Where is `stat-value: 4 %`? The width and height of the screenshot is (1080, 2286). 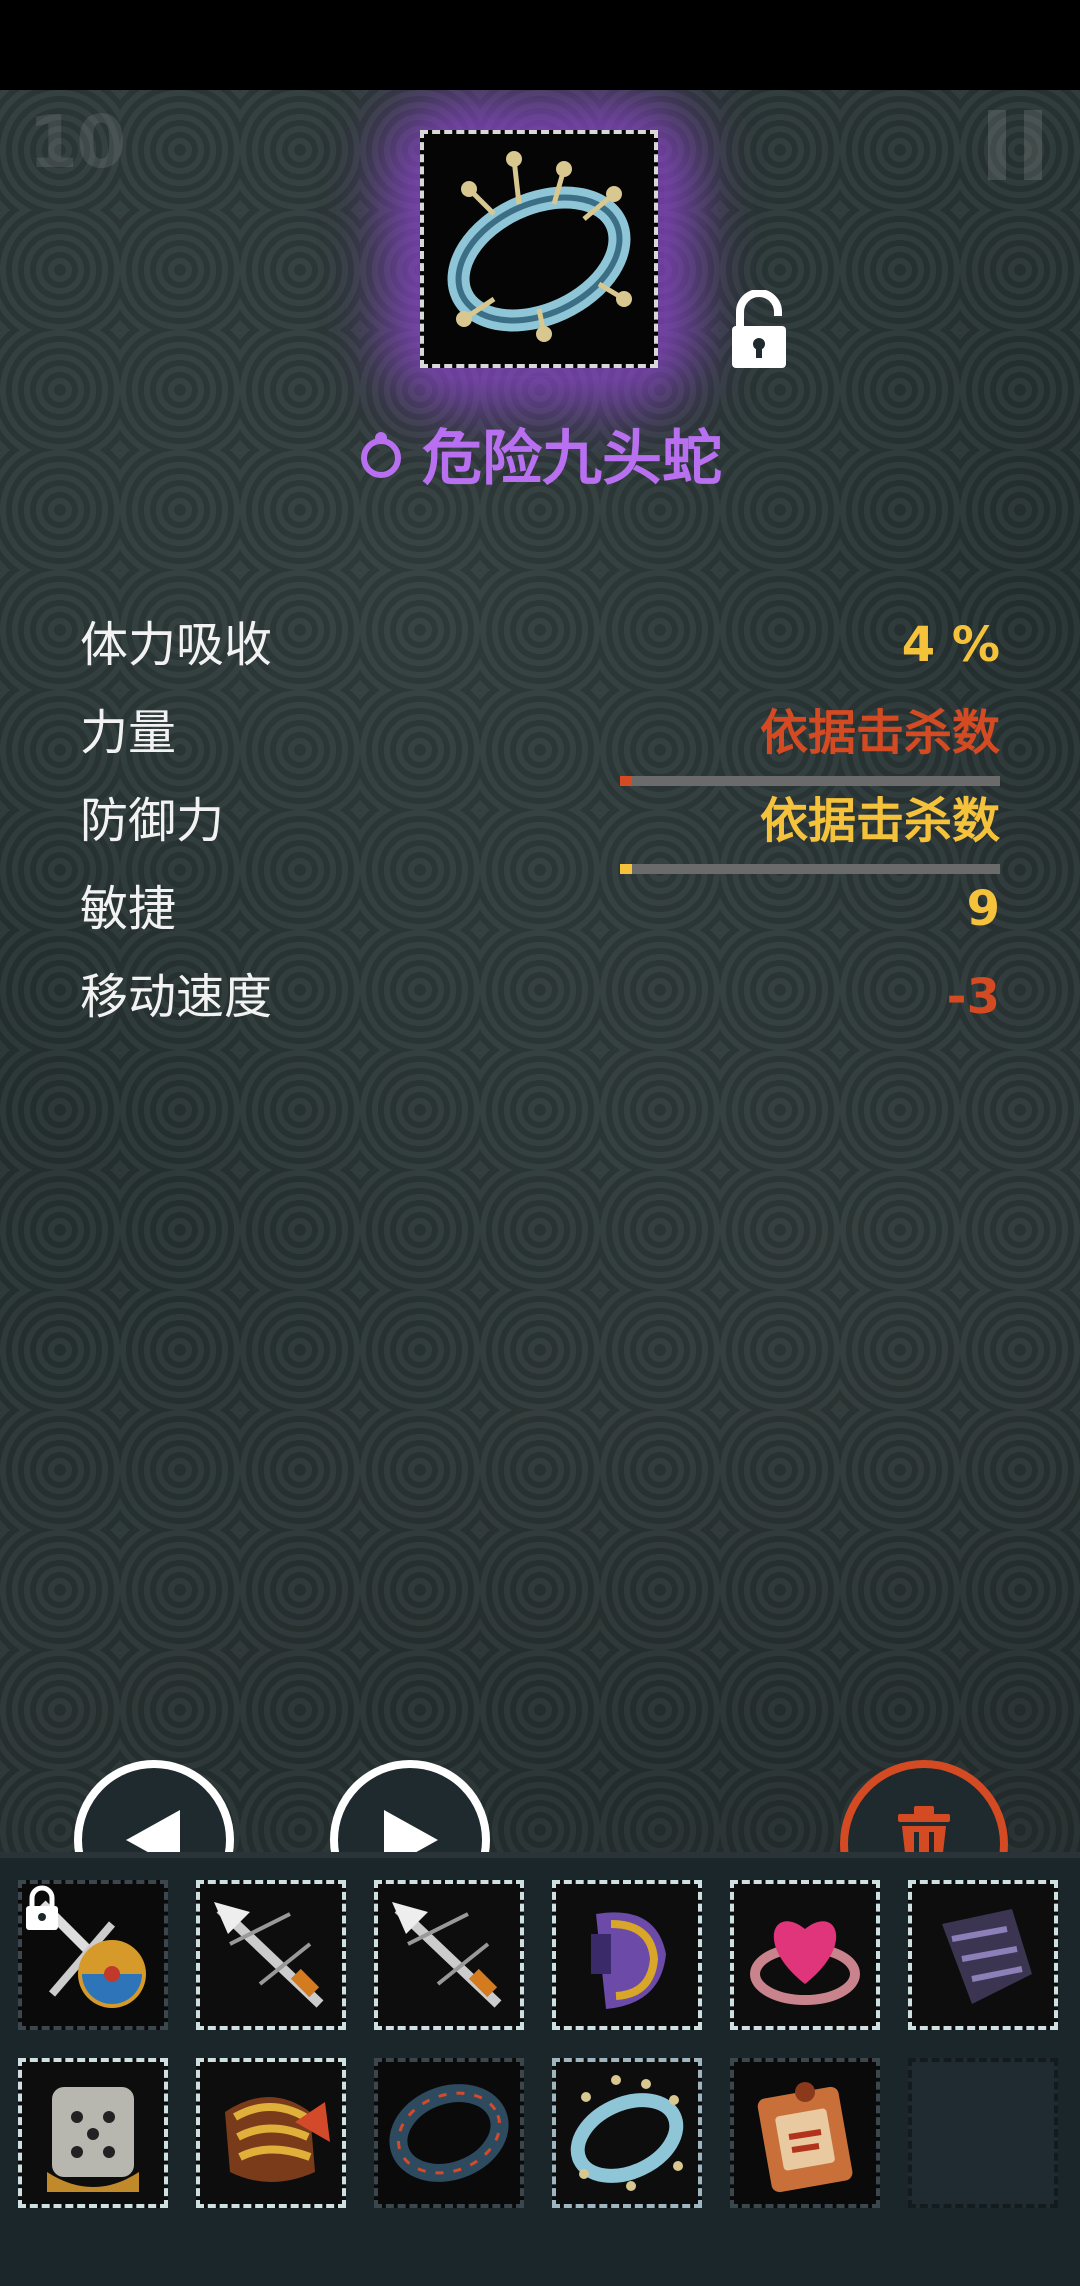
stat-value: 4 % is located at coordinates (950, 645).